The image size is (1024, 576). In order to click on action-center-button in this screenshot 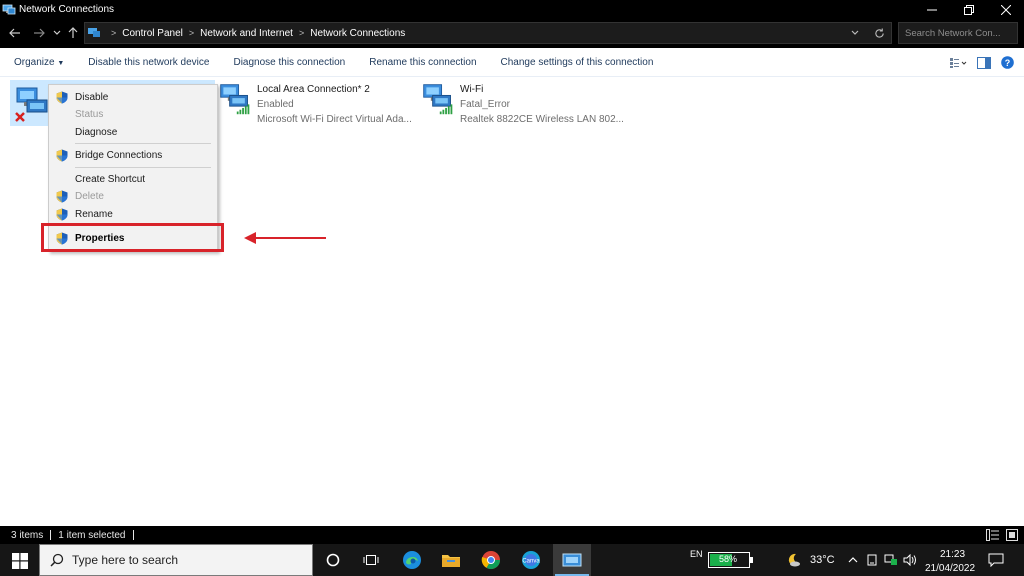, I will do `click(996, 560)`.